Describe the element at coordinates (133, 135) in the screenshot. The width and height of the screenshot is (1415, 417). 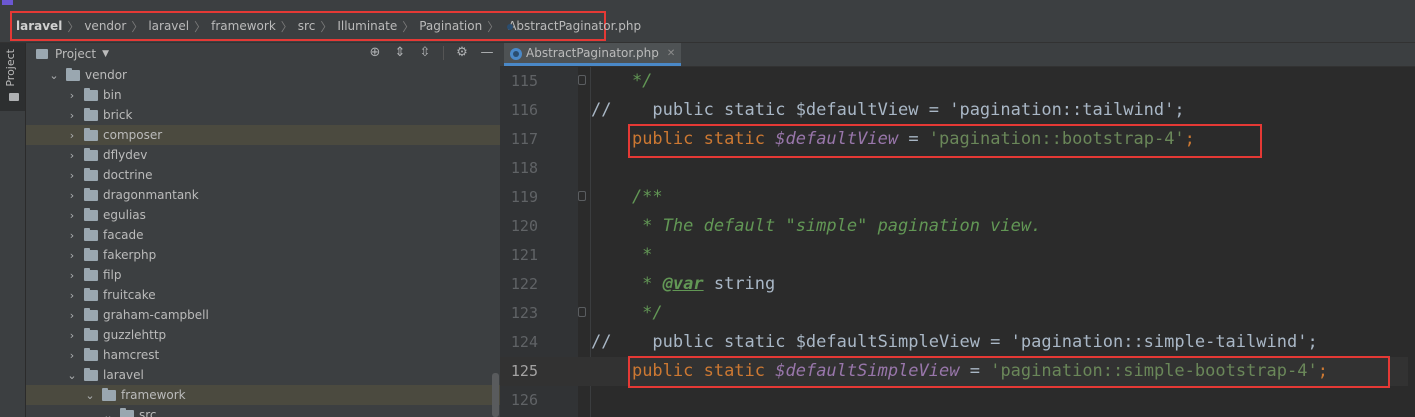
I see `tree-item-label: composer` at that location.